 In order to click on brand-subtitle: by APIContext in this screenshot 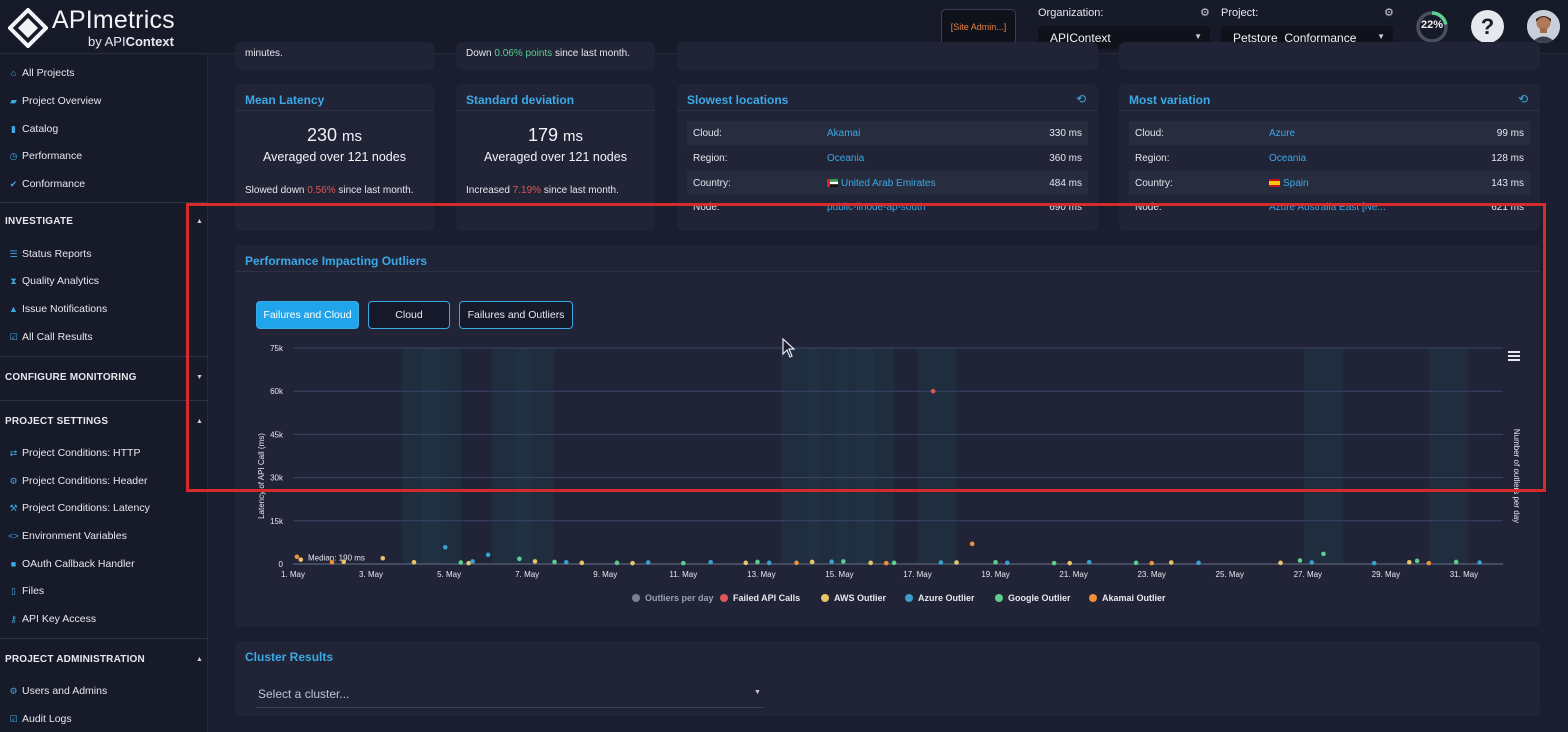, I will do `click(131, 41)`.